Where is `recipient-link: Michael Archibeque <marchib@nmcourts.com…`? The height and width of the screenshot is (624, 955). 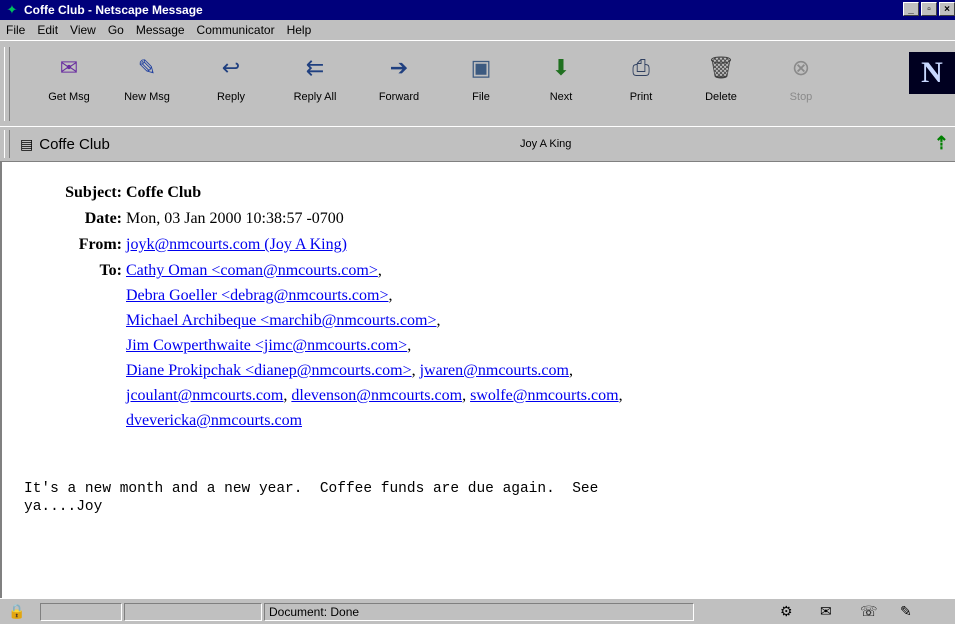 recipient-link: Michael Archibeque <marchib@nmcourts.com… is located at coordinates (281, 320).